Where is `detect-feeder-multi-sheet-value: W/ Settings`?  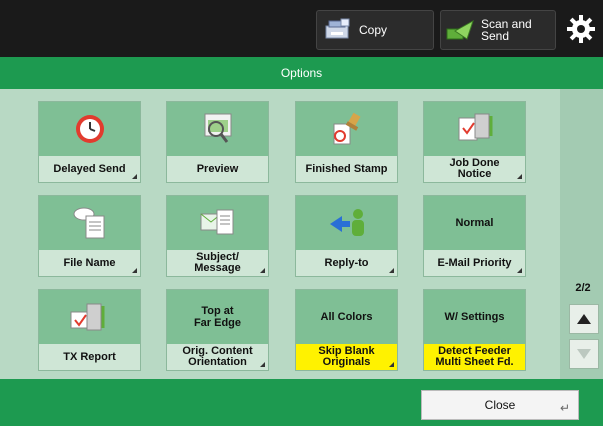
detect-feeder-multi-sheet-value: W/ Settings is located at coordinates (474, 317).